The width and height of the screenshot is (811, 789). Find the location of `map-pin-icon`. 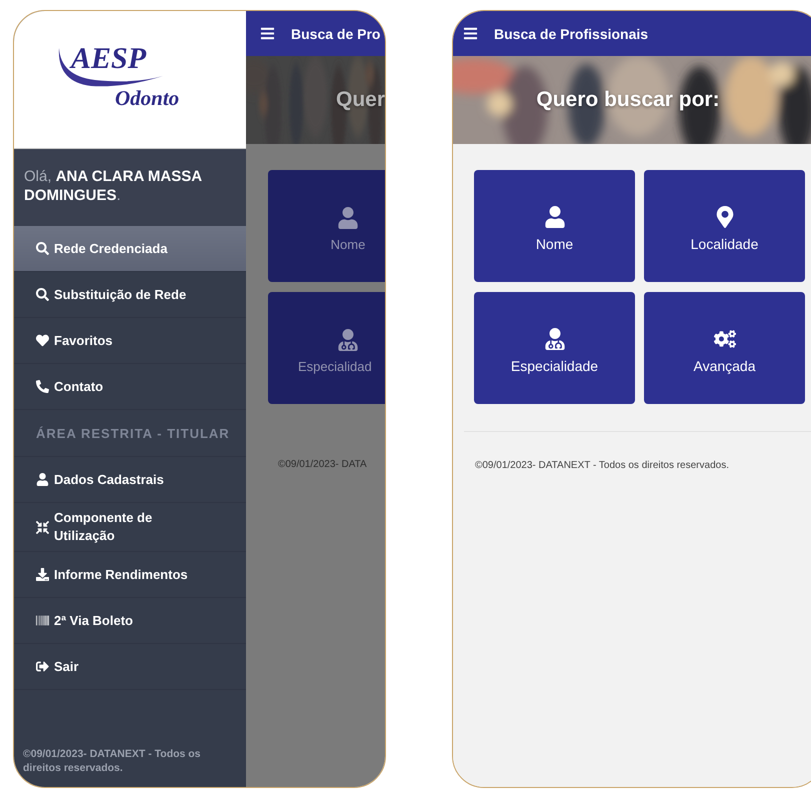

map-pin-icon is located at coordinates (725, 217).